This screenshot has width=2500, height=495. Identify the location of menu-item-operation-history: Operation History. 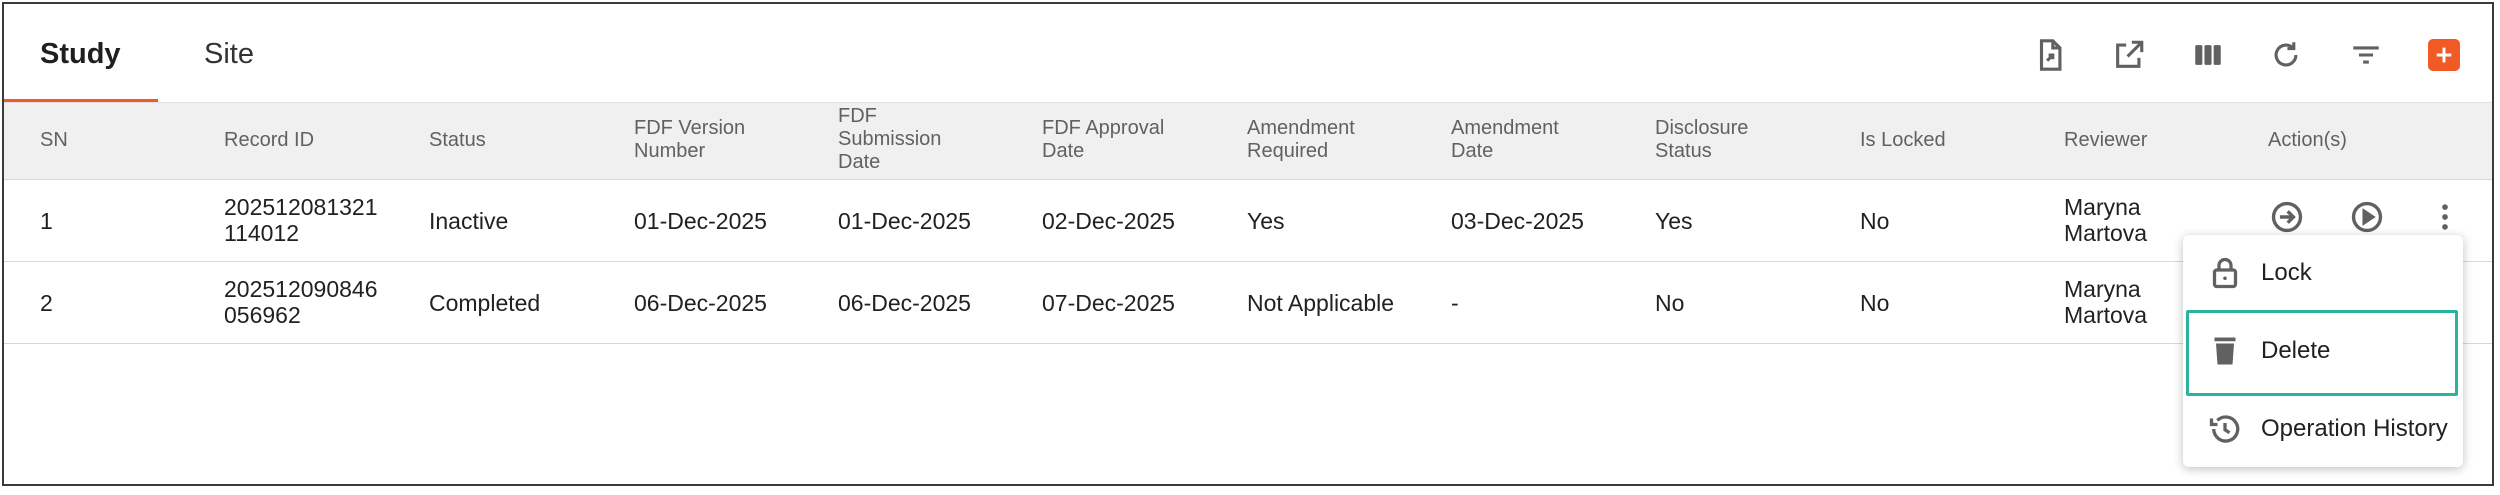
(2323, 429).